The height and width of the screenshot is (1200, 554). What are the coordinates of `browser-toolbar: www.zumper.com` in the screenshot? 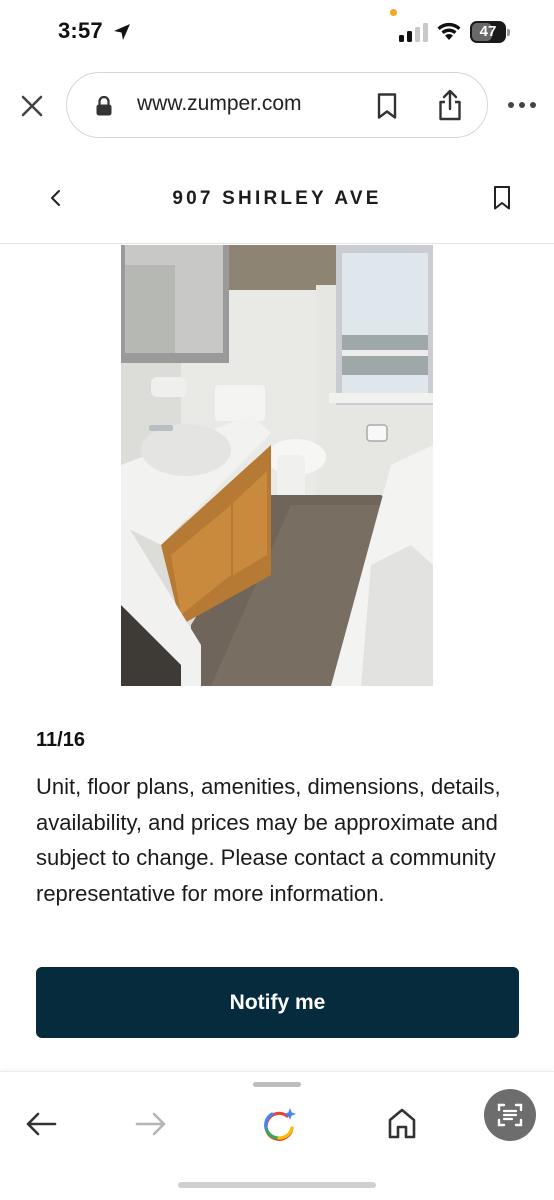 It's located at (277, 105).